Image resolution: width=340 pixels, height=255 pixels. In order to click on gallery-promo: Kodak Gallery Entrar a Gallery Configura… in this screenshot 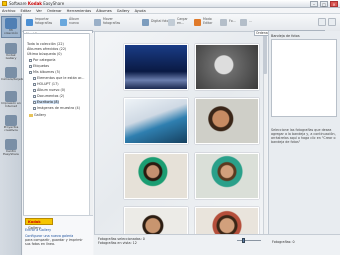, I will do `click(58, 235)`.